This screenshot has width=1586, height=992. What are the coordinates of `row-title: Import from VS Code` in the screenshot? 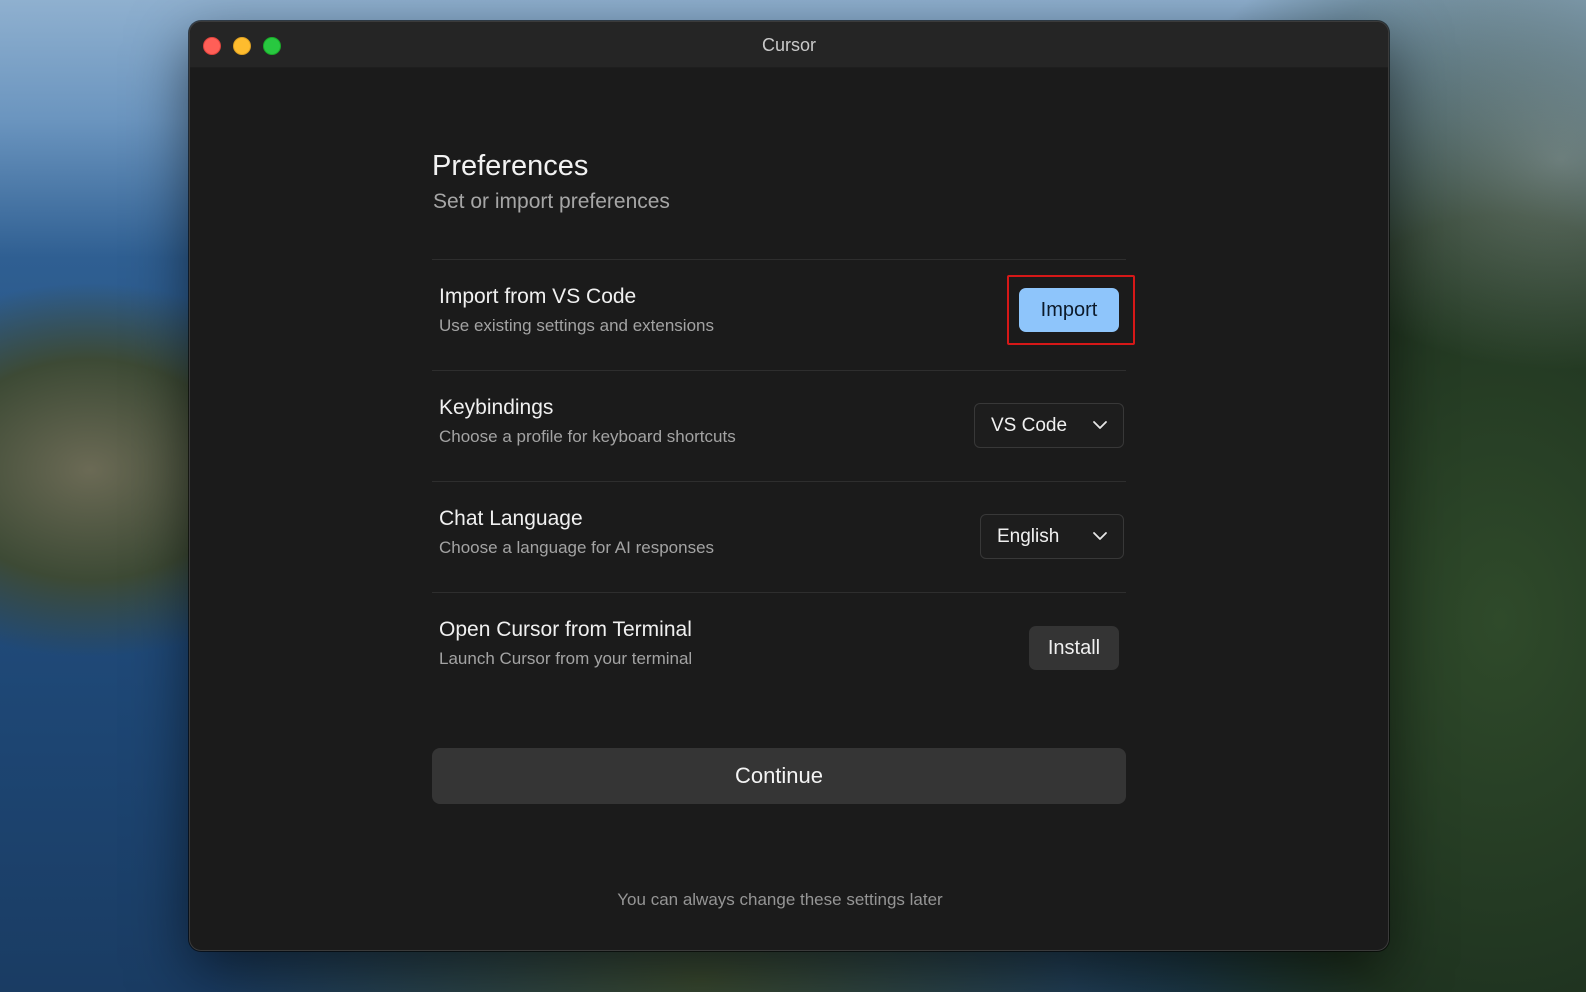 It's located at (538, 296).